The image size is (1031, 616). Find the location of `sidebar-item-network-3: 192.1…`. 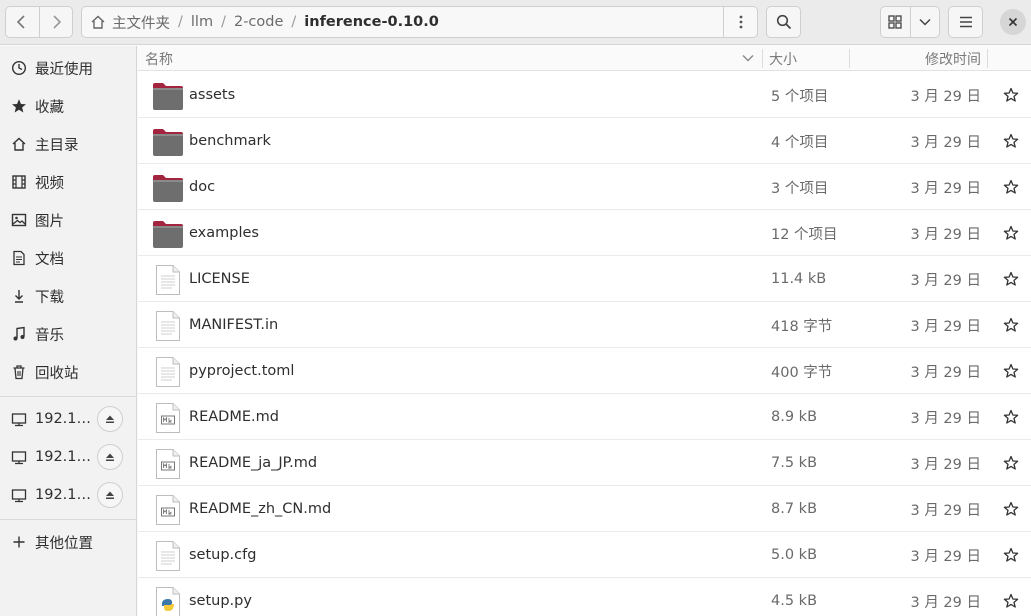

sidebar-item-network-3: 192.1… is located at coordinates (68, 495).